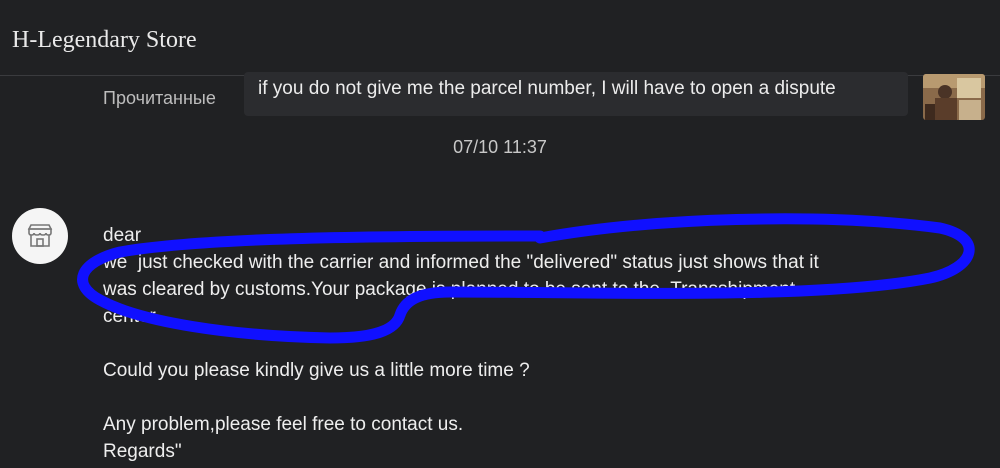 The image size is (1000, 468). I want to click on message-timestamp: 07/10 11:37, so click(500, 147).